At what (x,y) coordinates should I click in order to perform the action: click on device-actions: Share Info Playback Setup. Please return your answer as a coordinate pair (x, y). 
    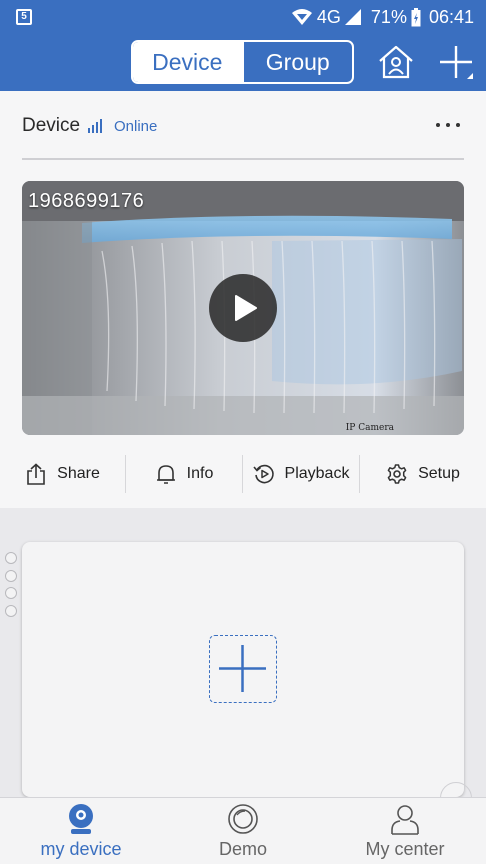
    Looking at the image, I should click on (243, 477).